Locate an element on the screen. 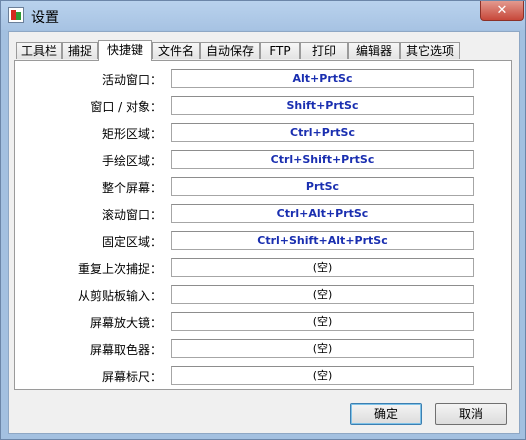 This screenshot has height=440, width=526. hotkey-field-window-object: Shift+PrtSc is located at coordinates (322, 105).